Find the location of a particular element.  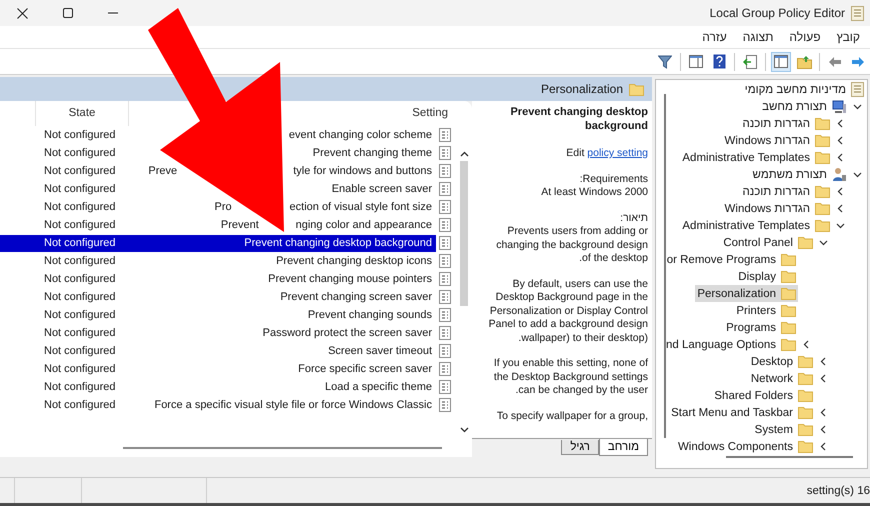

setting-cell: Prevent changing desktop background is located at coordinates (338, 243).